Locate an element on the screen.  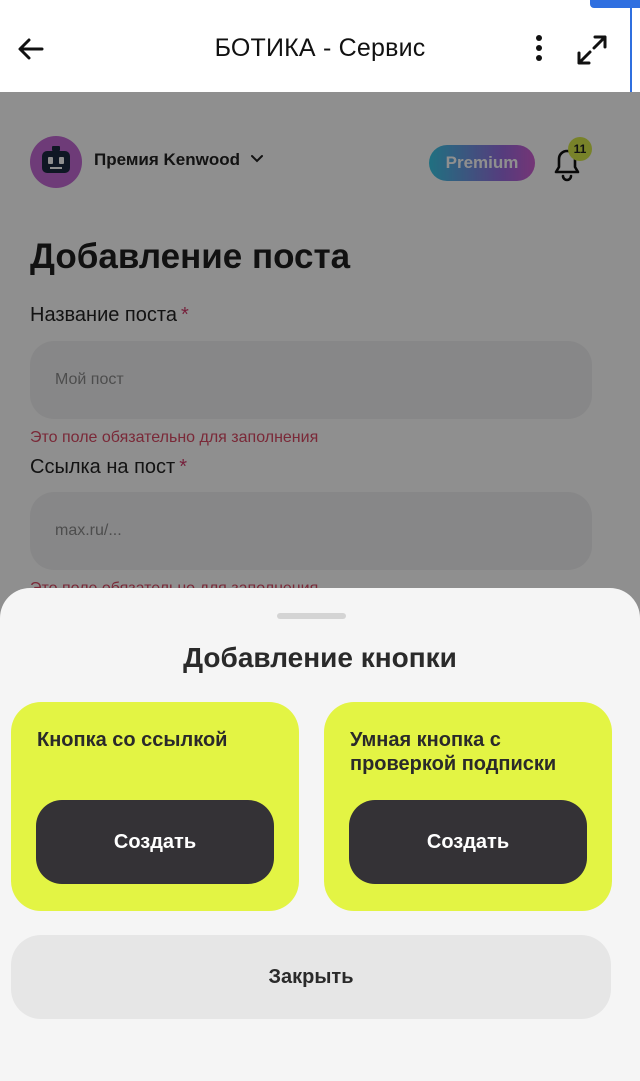
expand-button is located at coordinates (592, 50).